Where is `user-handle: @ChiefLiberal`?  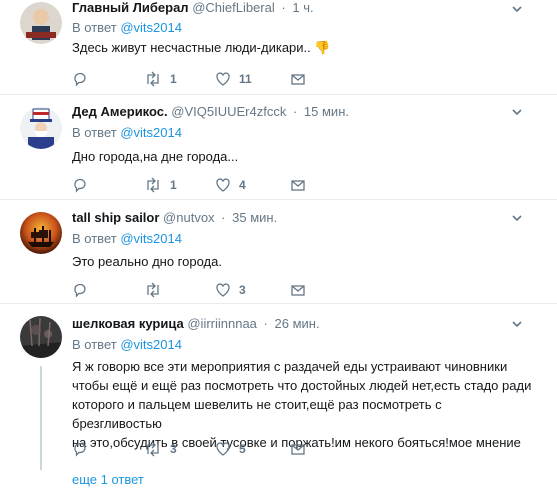 user-handle: @ChiefLiberal is located at coordinates (233, 7).